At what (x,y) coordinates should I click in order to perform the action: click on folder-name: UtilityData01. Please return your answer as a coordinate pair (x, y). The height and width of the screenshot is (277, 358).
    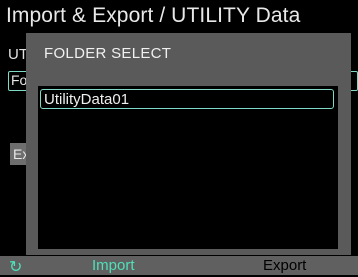
    Looking at the image, I should click on (87, 99).